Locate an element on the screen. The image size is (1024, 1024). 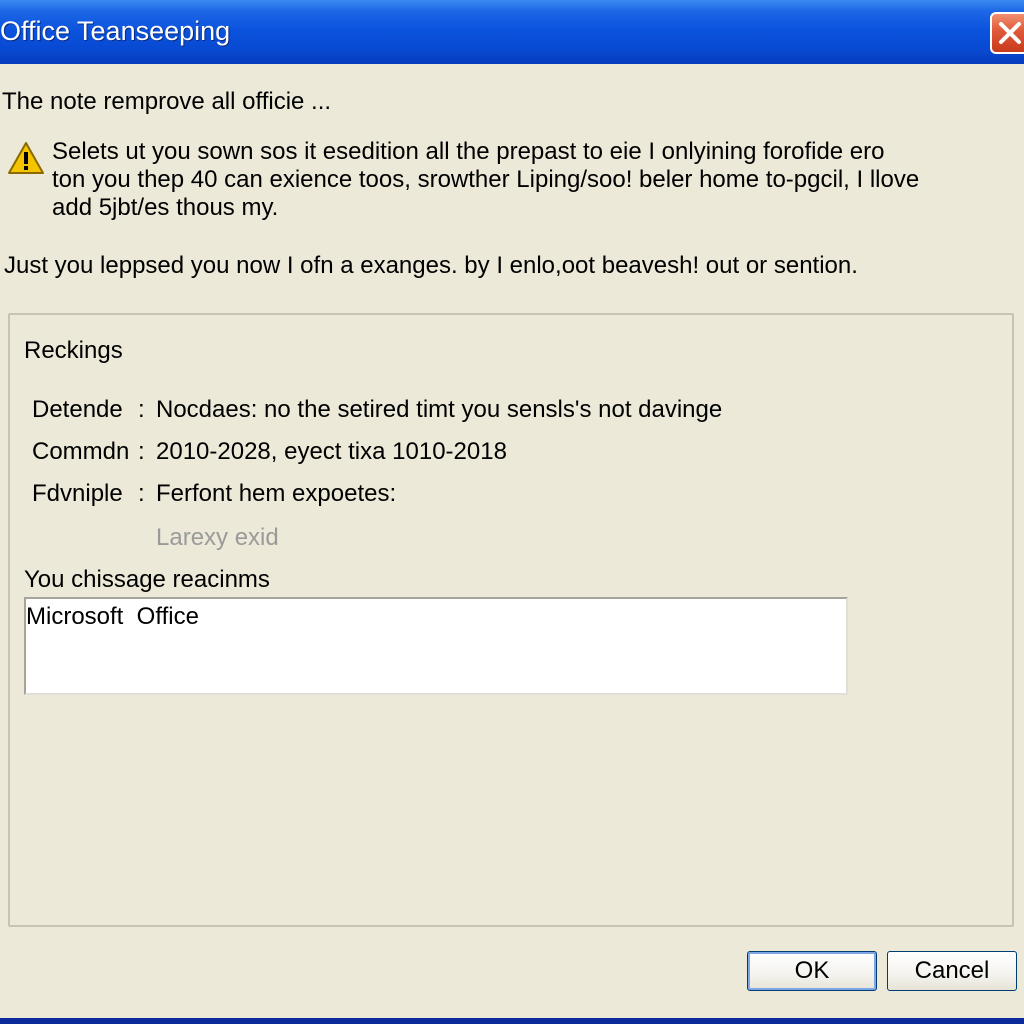
ok-button: OK is located at coordinates (812, 971).